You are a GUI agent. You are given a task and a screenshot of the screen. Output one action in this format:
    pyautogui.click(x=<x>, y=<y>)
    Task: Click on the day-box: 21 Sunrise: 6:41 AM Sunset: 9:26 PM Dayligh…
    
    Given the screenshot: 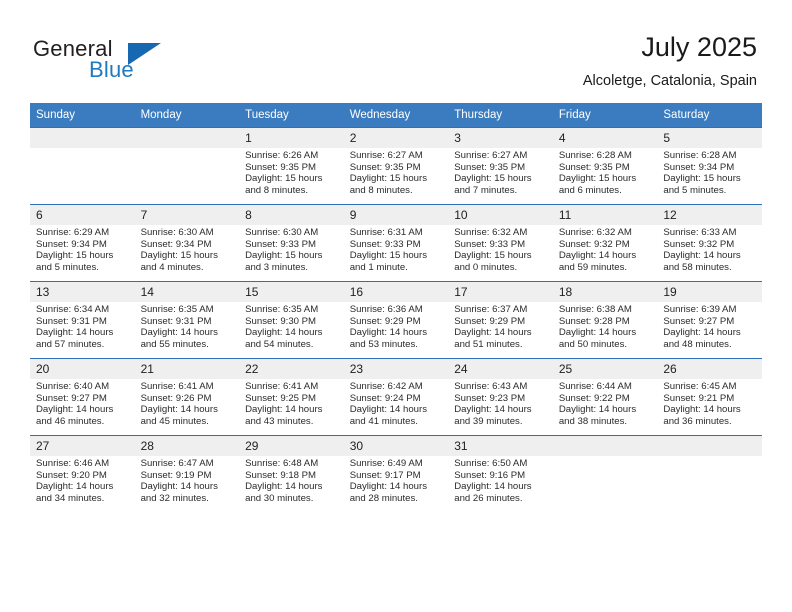 What is the action you would take?
    pyautogui.click(x=187, y=397)
    